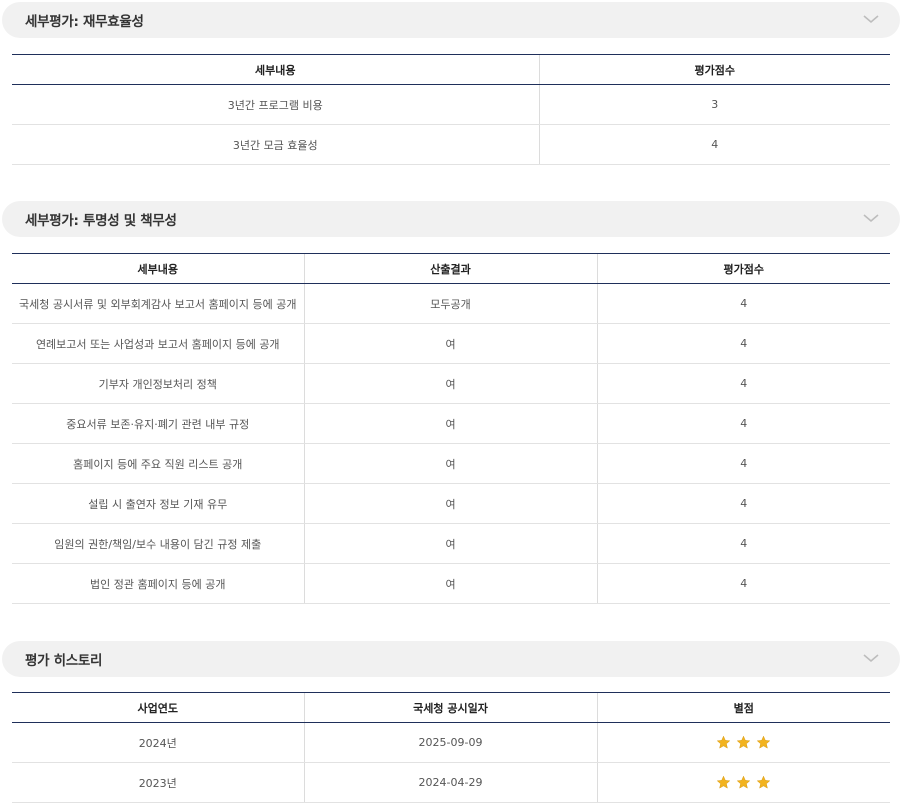 The image size is (904, 805). What do you see at coordinates (158, 543) in the screenshot?
I see `table-cell: 임원의 권한/책임/보수 내용이 담긴 규정 제출` at bounding box center [158, 543].